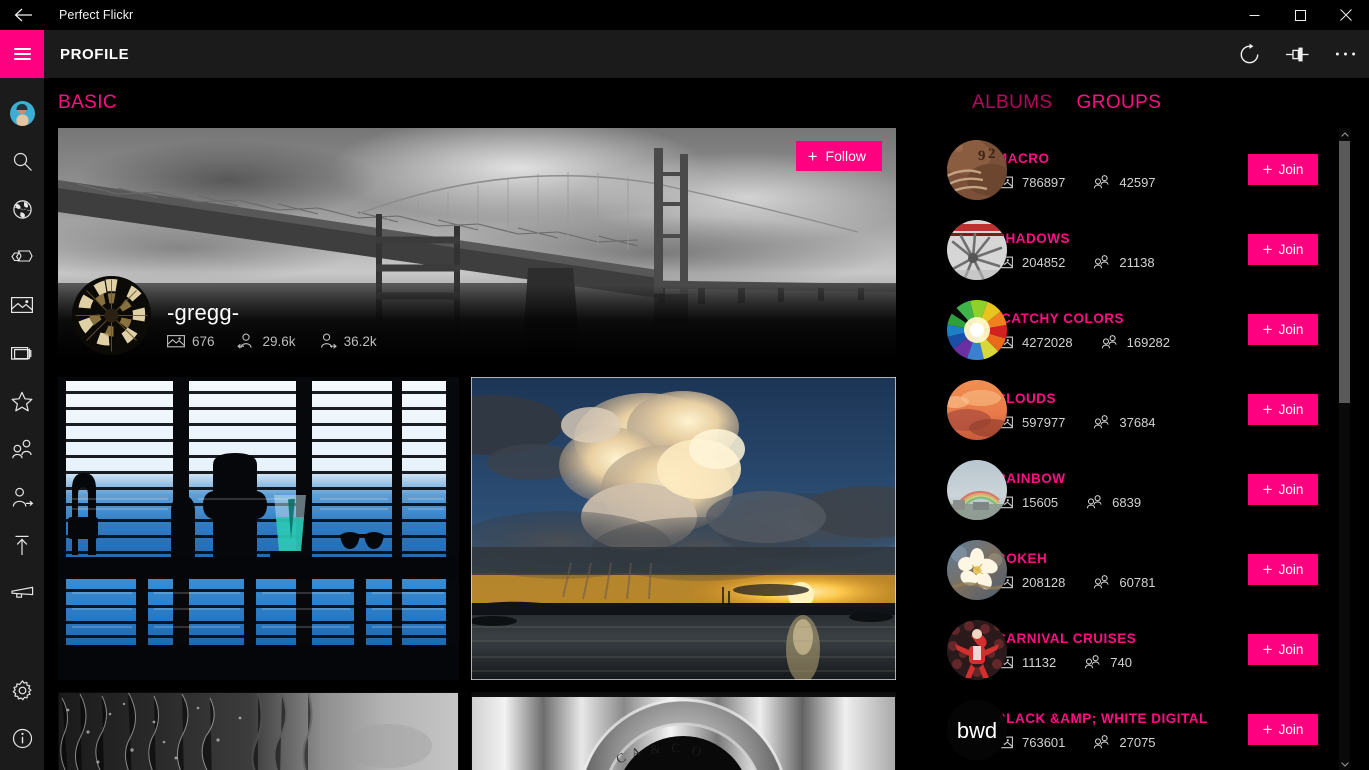 The image size is (1369, 770). What do you see at coordinates (22, 449) in the screenshot?
I see `sidebar-item-groups` at bounding box center [22, 449].